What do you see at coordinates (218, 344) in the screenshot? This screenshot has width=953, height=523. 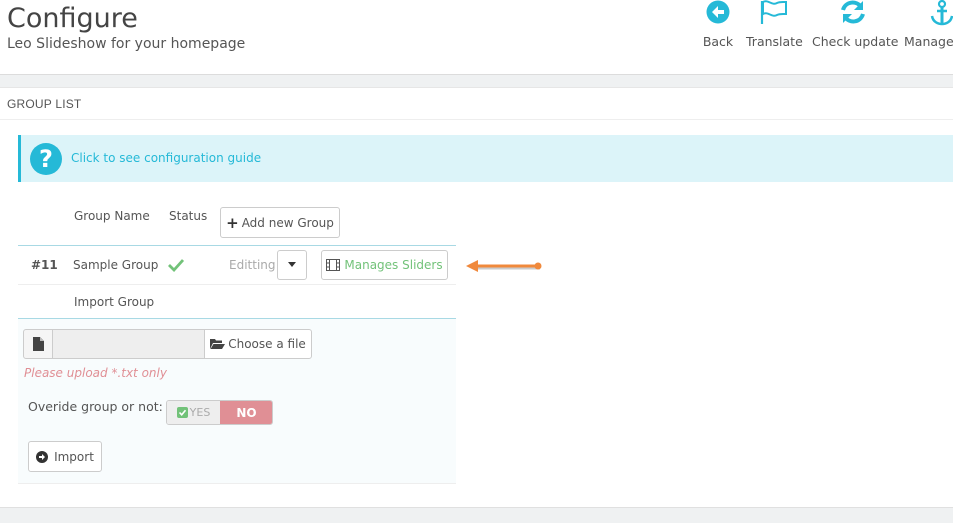 I see `folder-open-icon` at bounding box center [218, 344].